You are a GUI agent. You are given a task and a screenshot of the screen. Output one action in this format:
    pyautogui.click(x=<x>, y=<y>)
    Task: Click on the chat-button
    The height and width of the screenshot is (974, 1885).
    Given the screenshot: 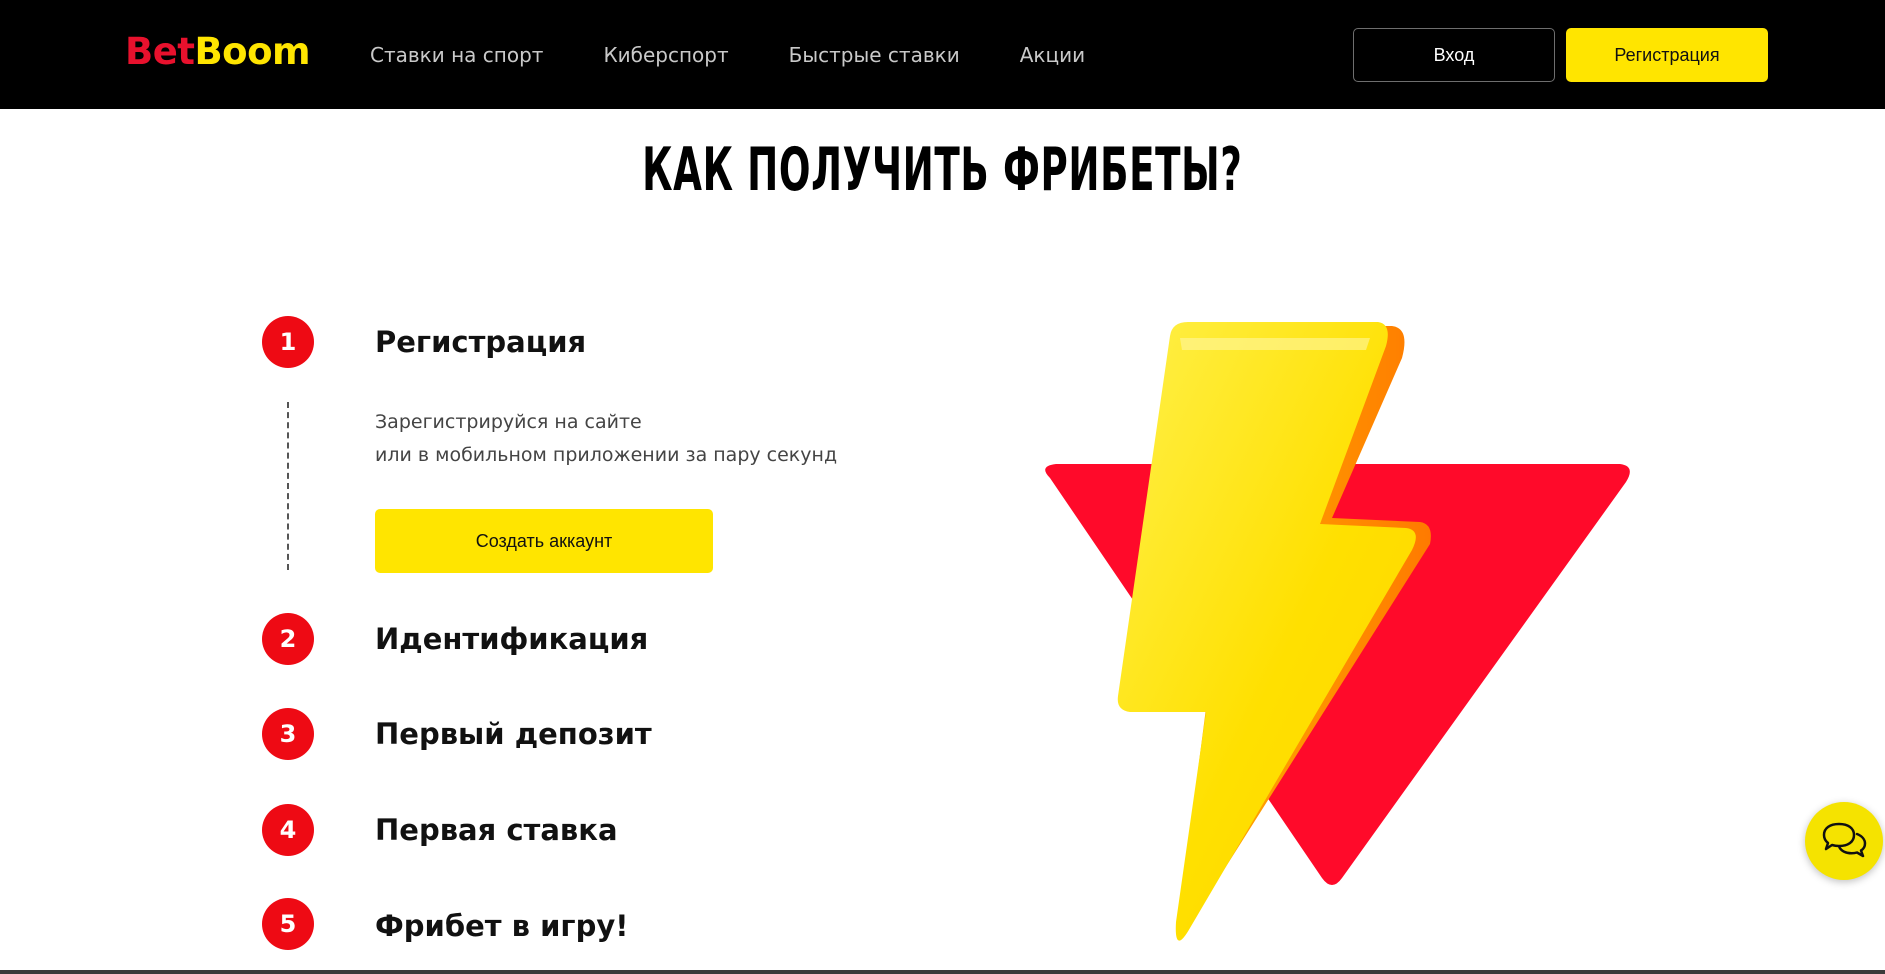 What is the action you would take?
    pyautogui.click(x=1844, y=841)
    